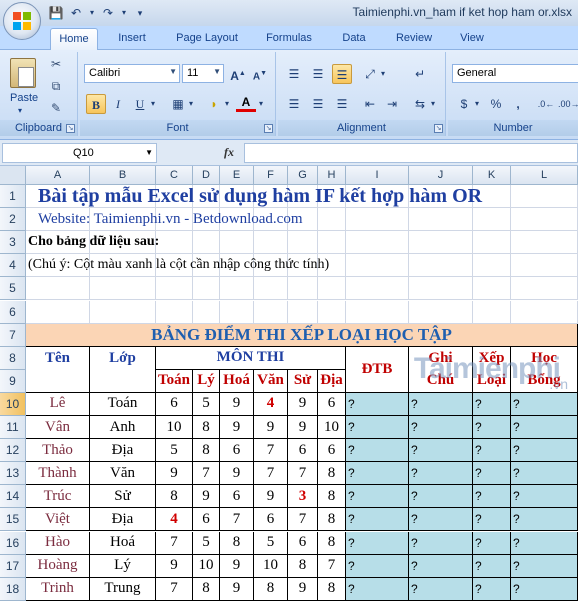  What do you see at coordinates (433, 104) in the screenshot?
I see `merge-dropdown-icon: ▾` at bounding box center [433, 104].